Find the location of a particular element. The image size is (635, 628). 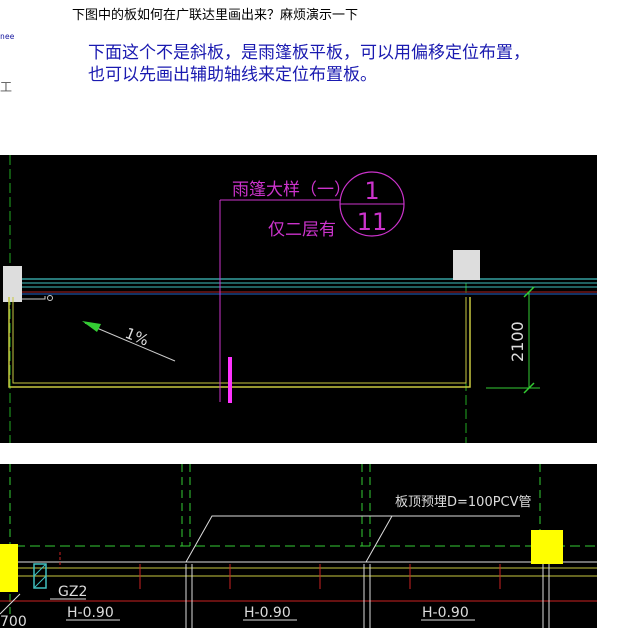

pipe-note: 板顶预埋D=100PCV管 is located at coordinates (463, 502).